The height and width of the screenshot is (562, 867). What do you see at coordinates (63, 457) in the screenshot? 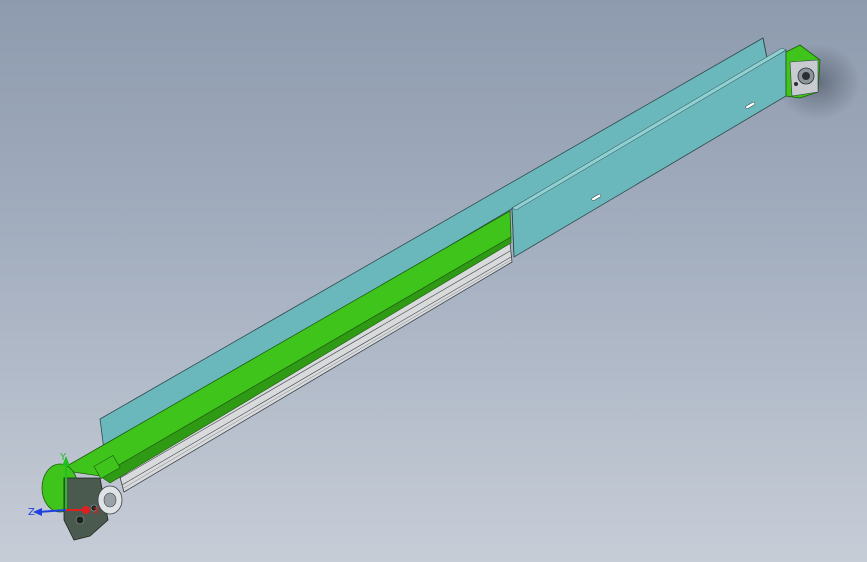
I see `y-axis-label: Y` at bounding box center [63, 457].